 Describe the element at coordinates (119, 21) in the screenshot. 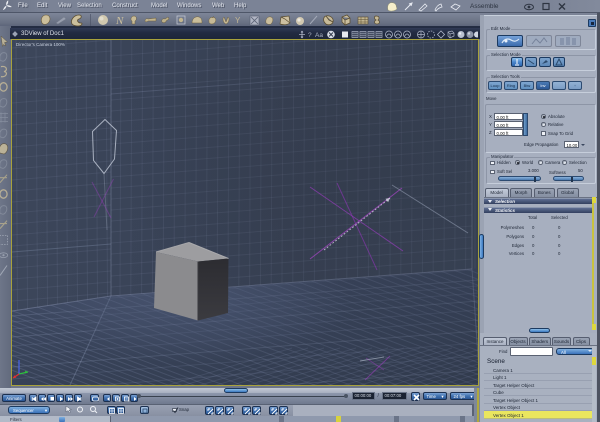

I see `svg-text: N` at that location.